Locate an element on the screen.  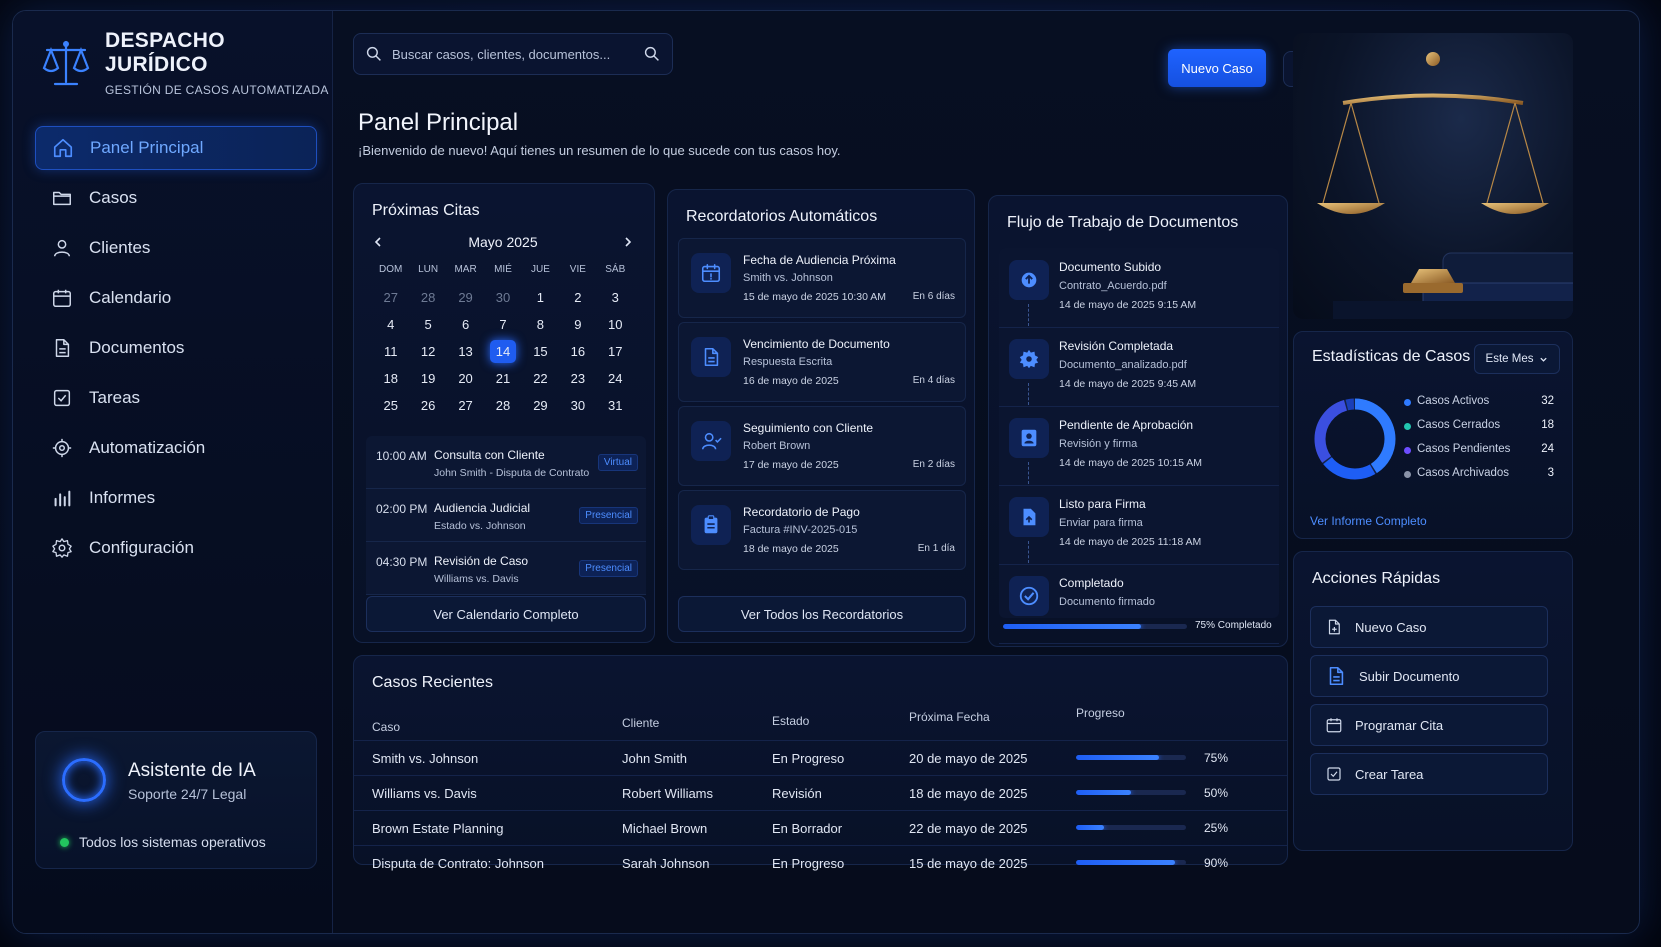
calendar-header: Mayo 2025 is located at coordinates (503, 242).